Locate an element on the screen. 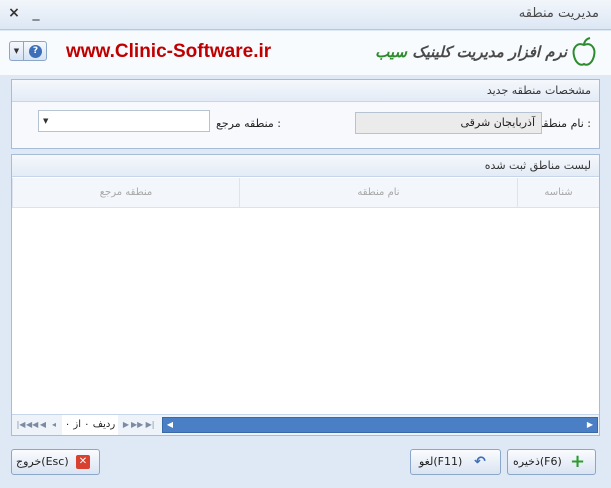 Image resolution: width=611 pixels, height=488 pixels. close-icon: × is located at coordinates (14, 13).